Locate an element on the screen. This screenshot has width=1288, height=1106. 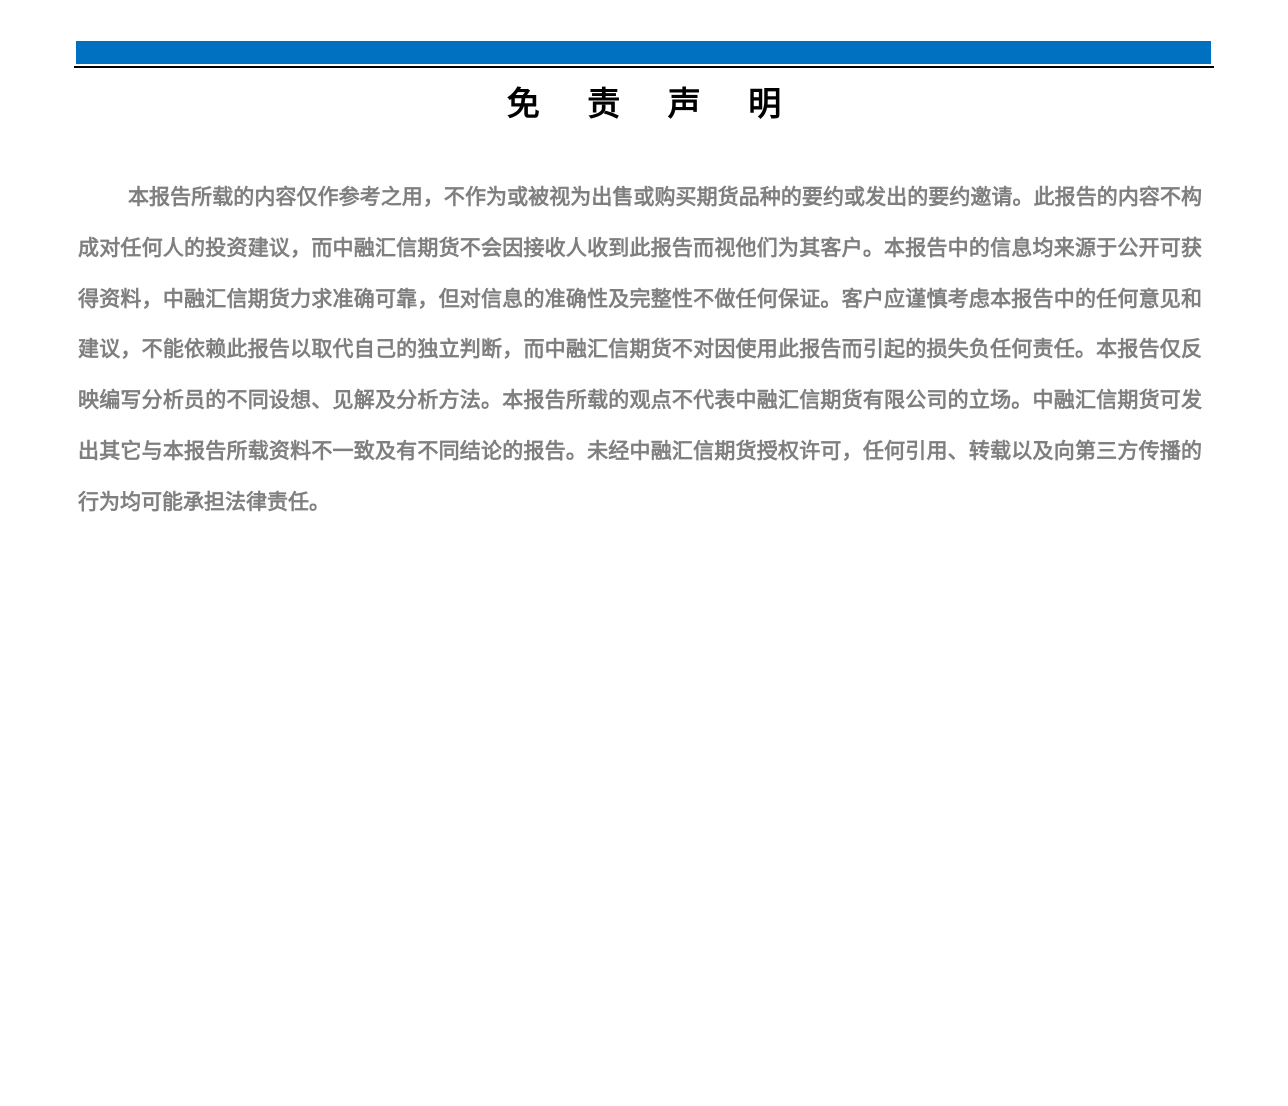
header-rule is located at coordinates (644, 67).